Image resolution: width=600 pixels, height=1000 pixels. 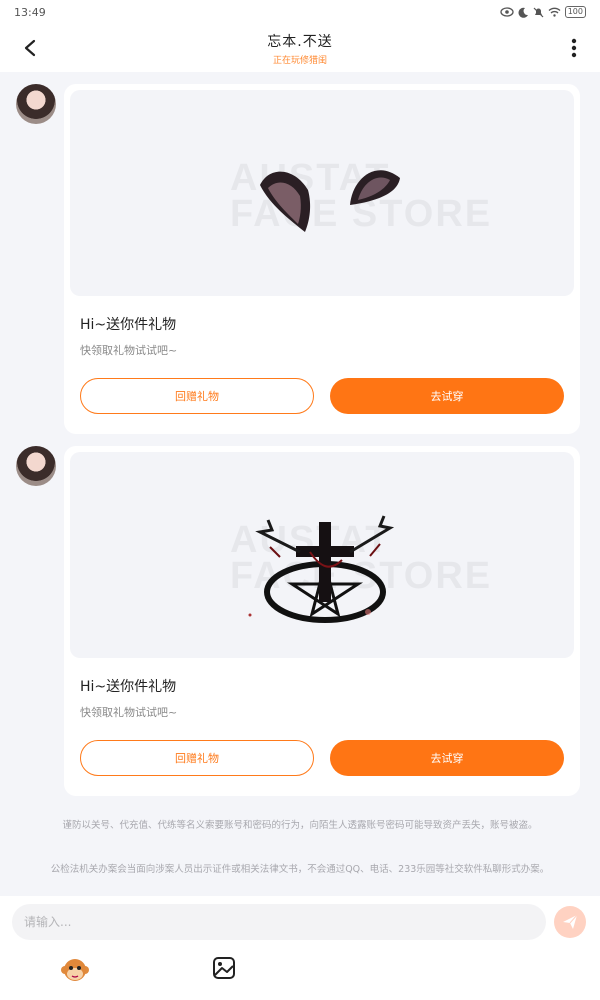 I want to click on status-icons: 100, so click(x=543, y=12).